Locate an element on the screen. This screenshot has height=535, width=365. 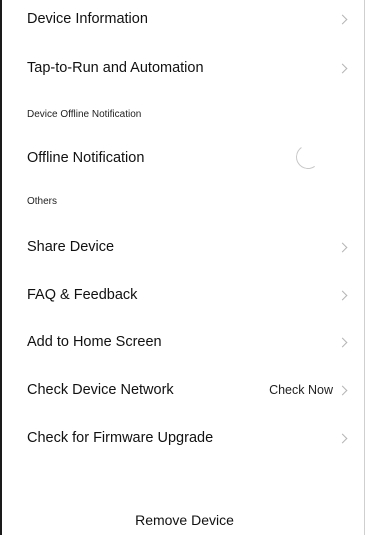
section-header-offline-notification: Device Offline Notification is located at coordinates (84, 114).